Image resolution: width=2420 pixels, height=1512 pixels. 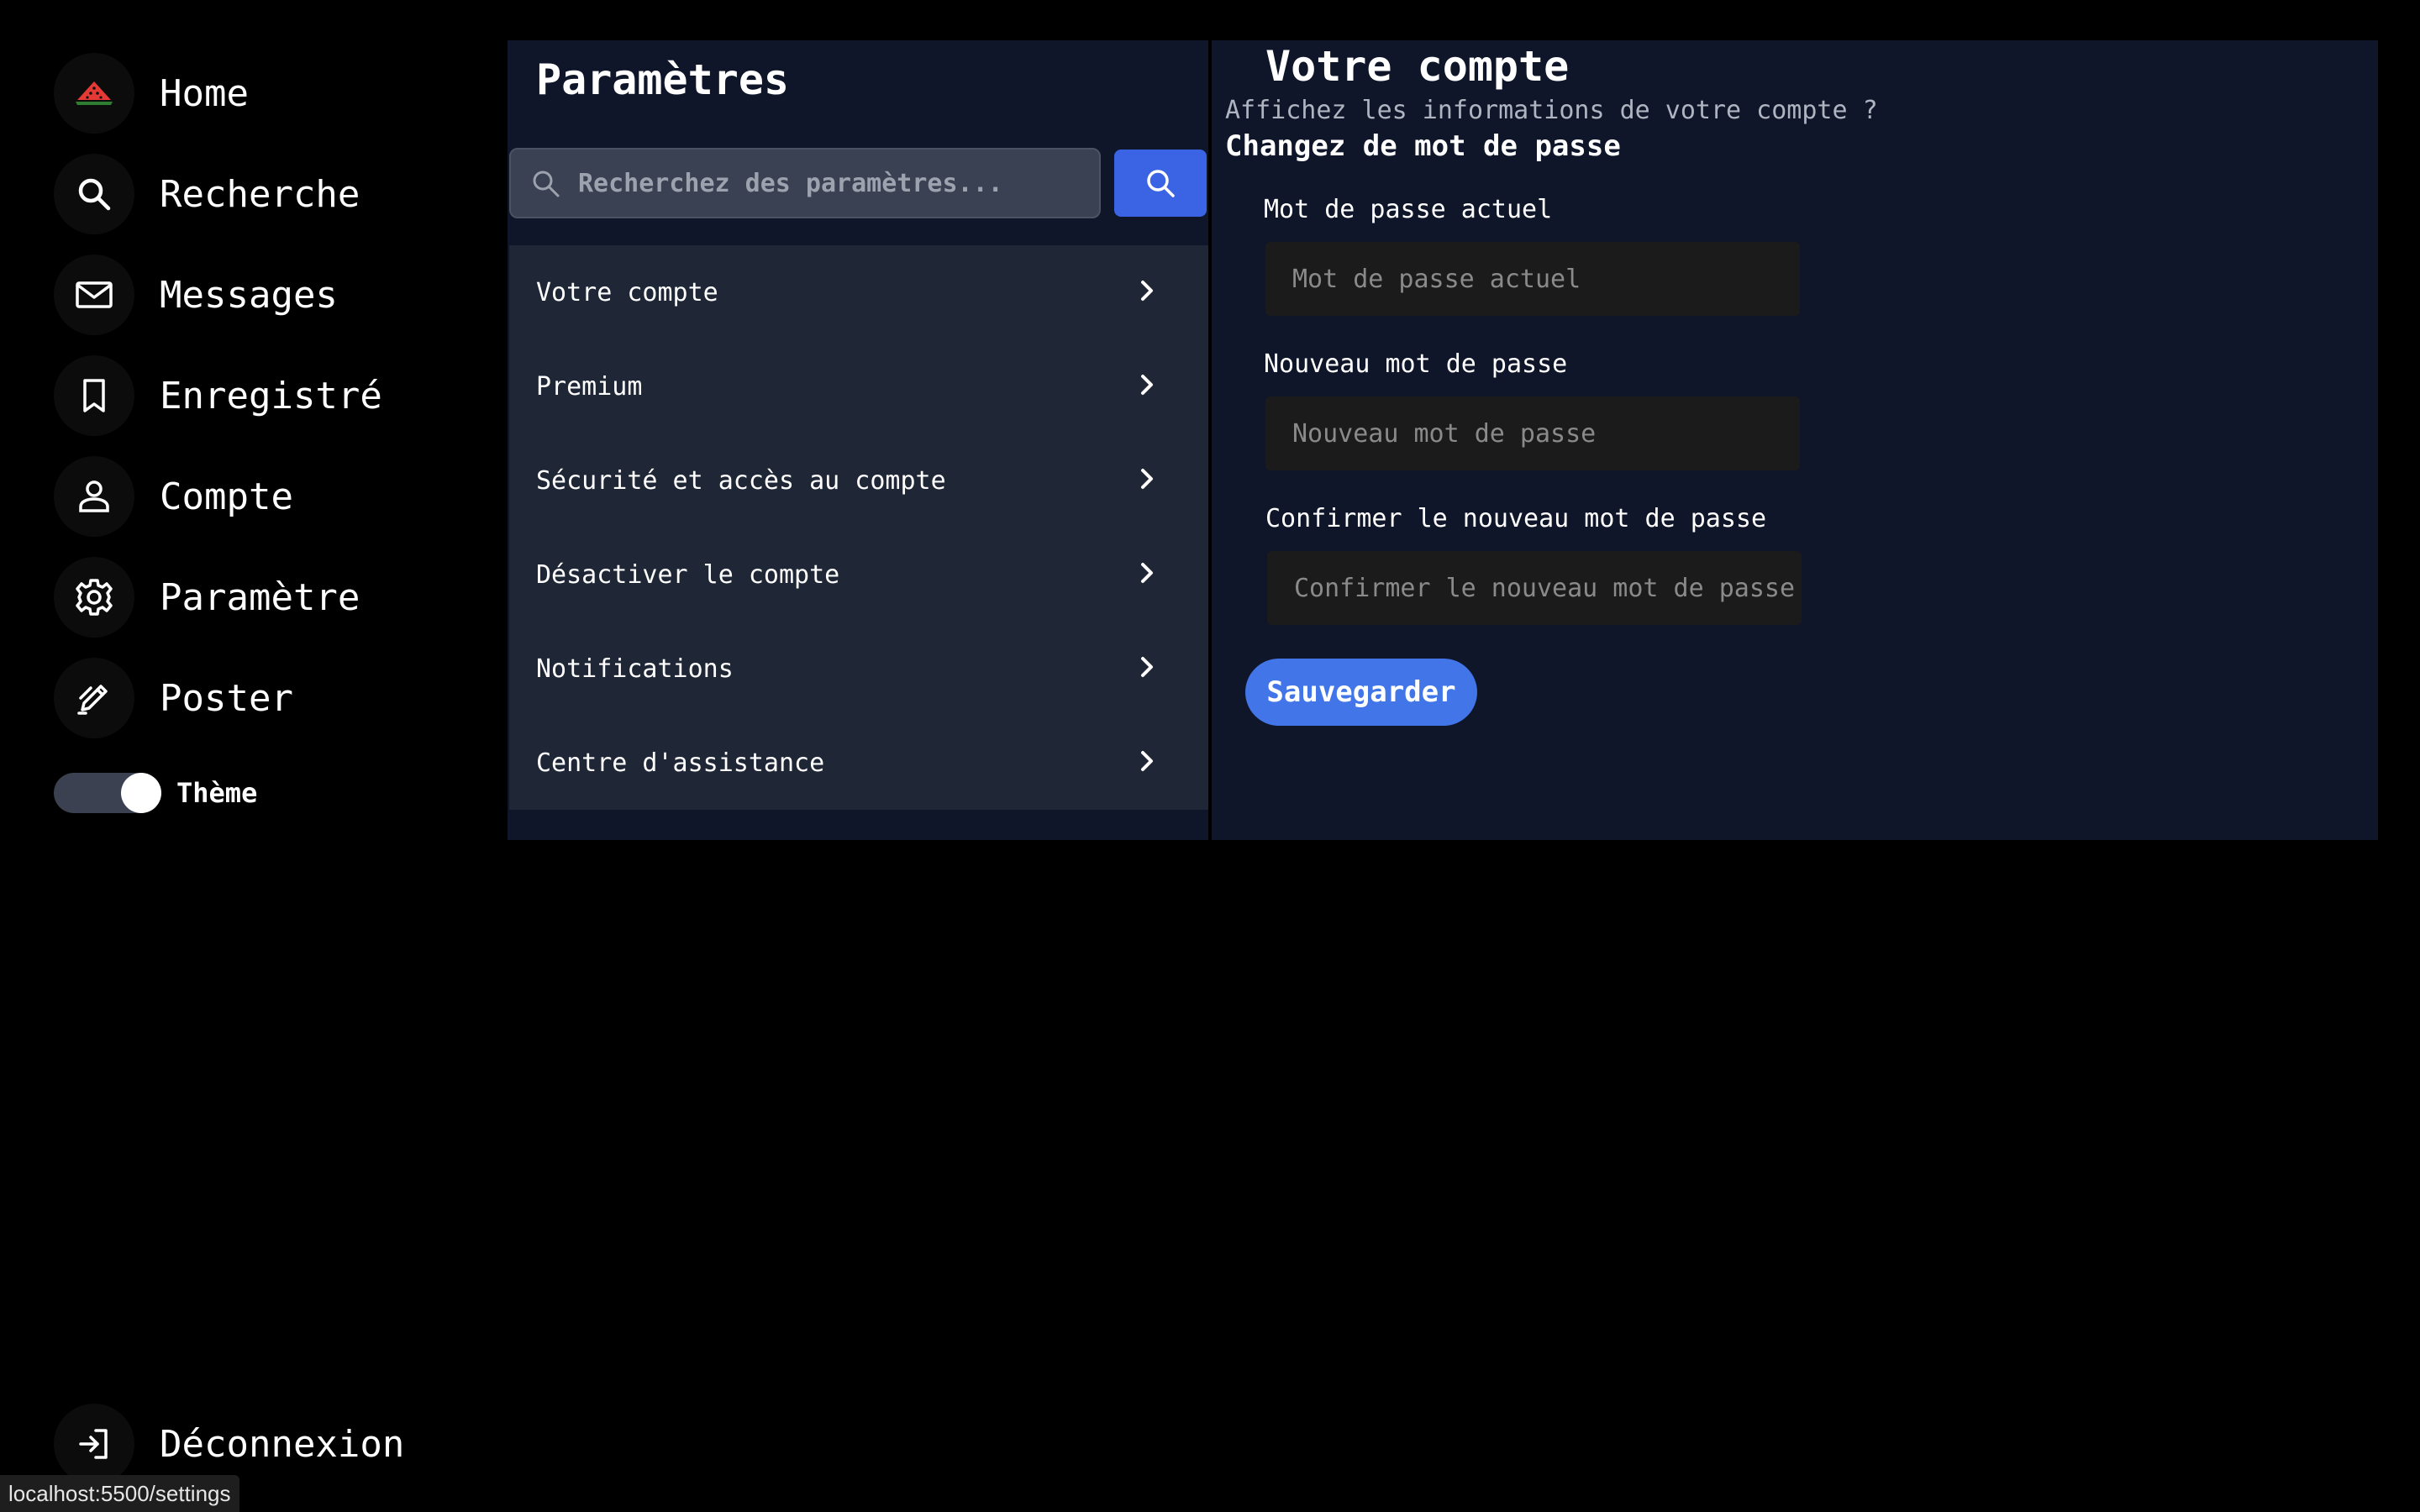 I want to click on pen-icon, so click(x=94, y=698).